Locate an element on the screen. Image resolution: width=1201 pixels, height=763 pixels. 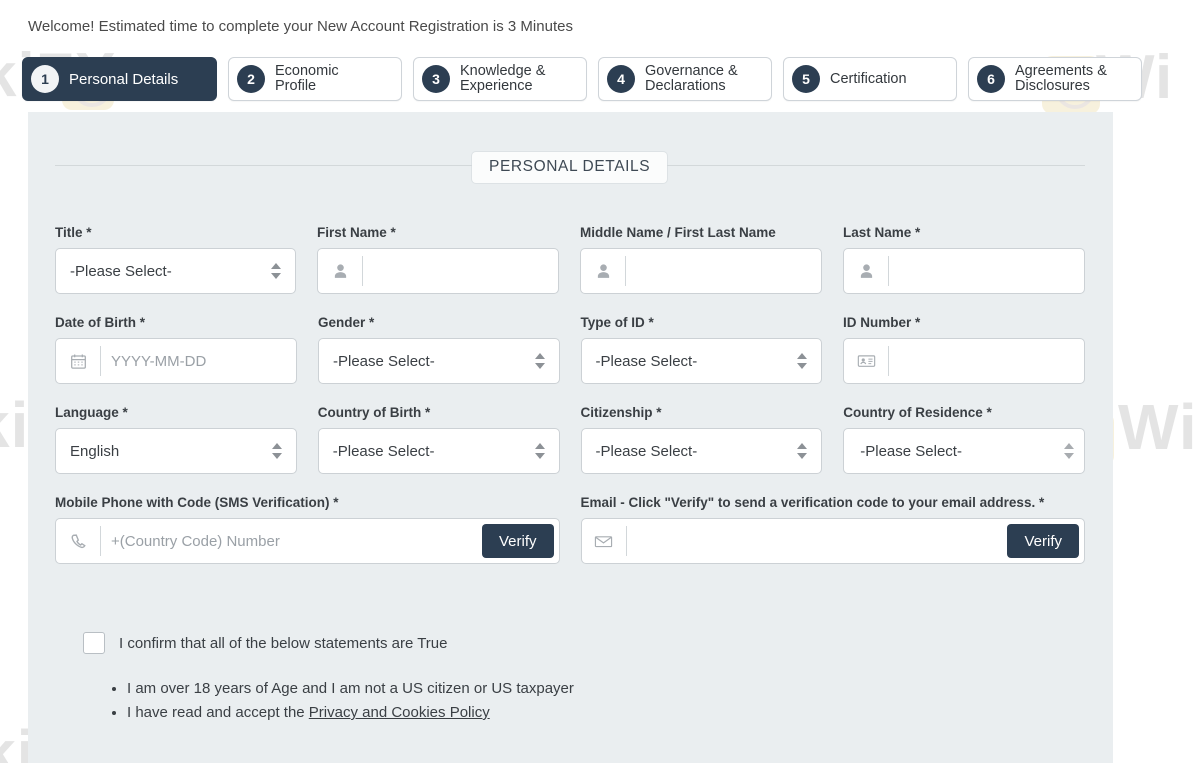
phone-icon is located at coordinates (78, 541).